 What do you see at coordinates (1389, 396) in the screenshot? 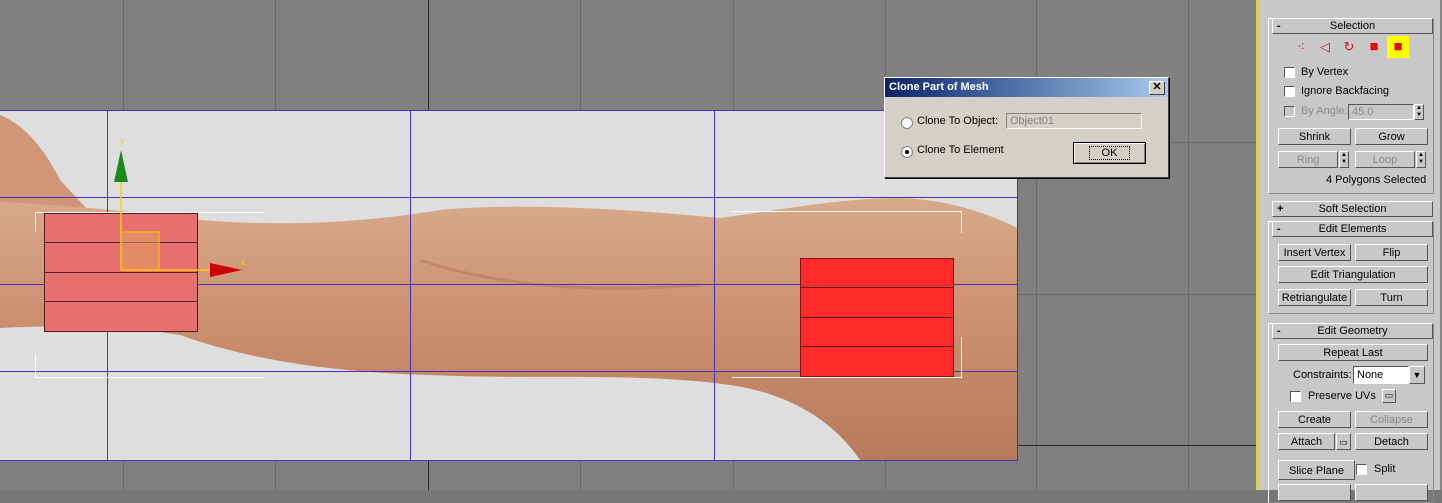
I see `settings-icon: ▭` at bounding box center [1389, 396].